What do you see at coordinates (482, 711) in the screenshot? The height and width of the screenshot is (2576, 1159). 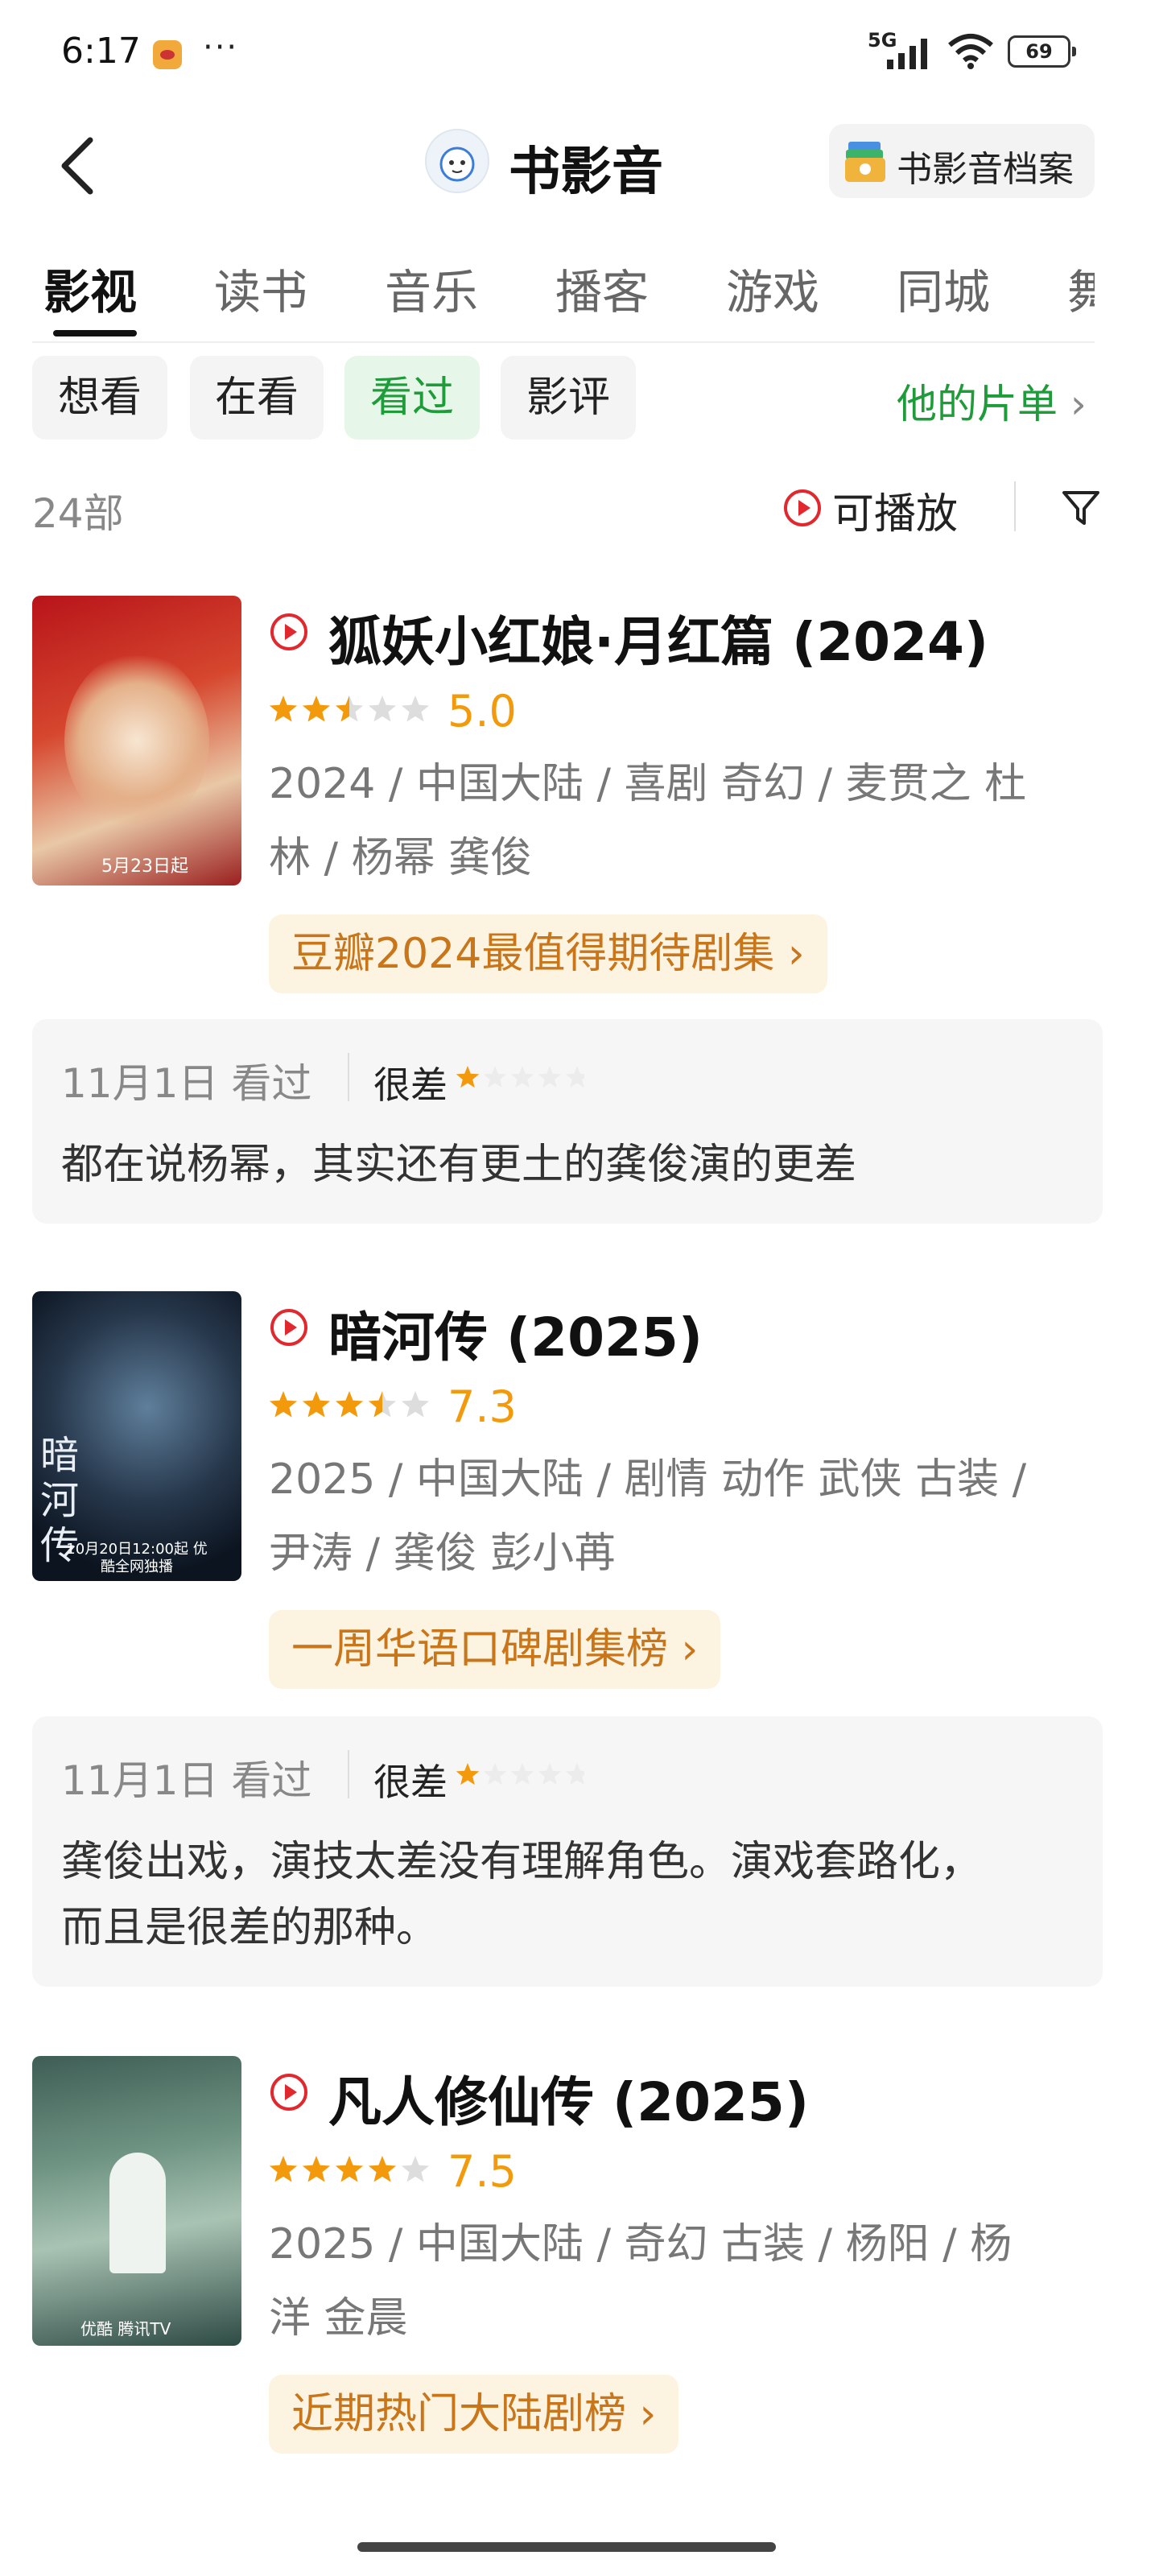 I see `rating-score: 5.0` at bounding box center [482, 711].